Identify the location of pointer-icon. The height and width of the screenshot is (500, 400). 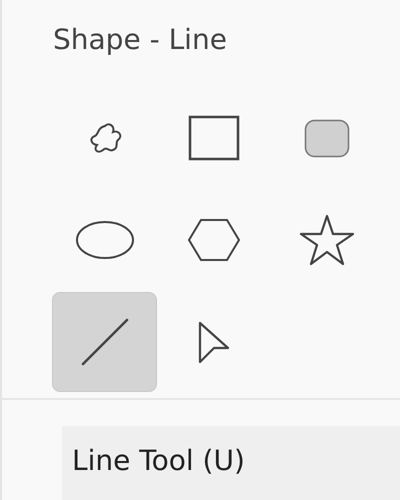
(213, 342).